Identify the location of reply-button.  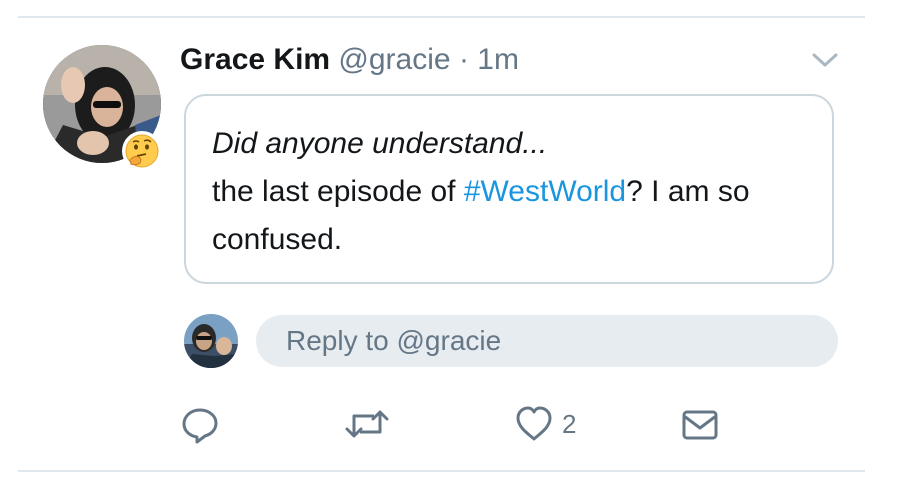
(200, 424).